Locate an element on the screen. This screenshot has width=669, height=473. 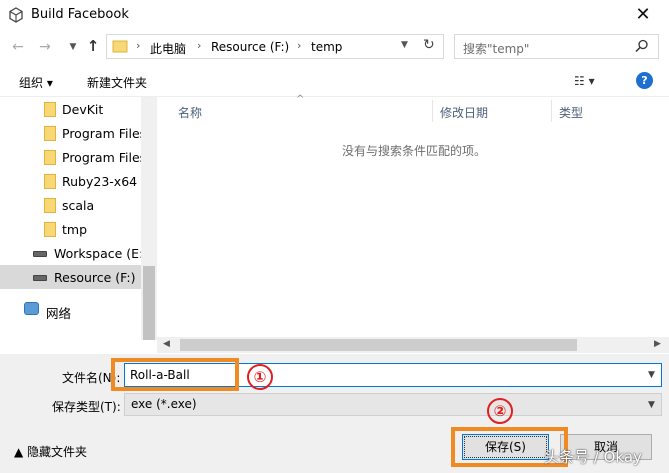
window-title: Build Facebook is located at coordinates (80, 14).